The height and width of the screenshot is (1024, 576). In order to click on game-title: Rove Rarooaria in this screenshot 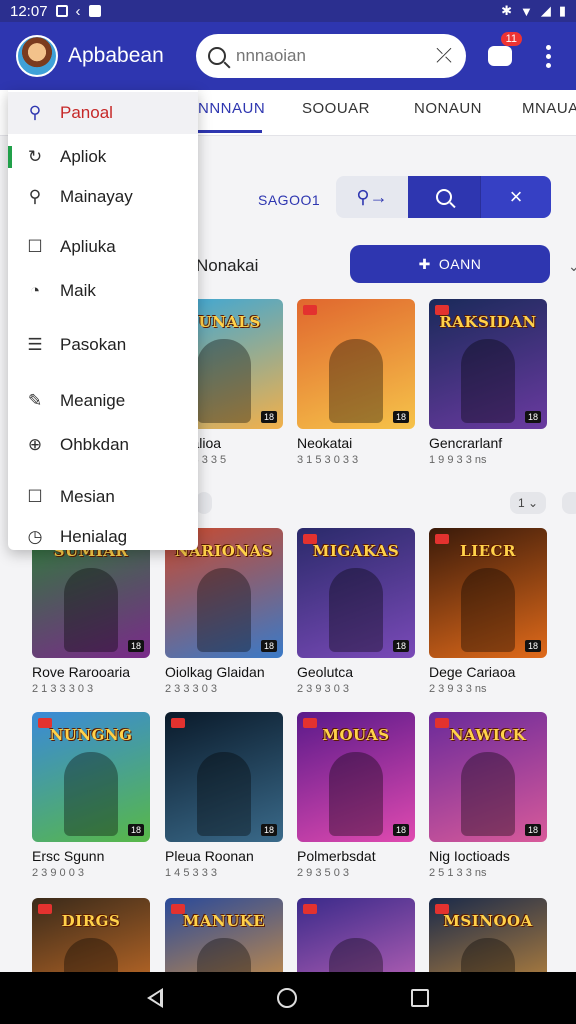, I will do `click(81, 672)`.